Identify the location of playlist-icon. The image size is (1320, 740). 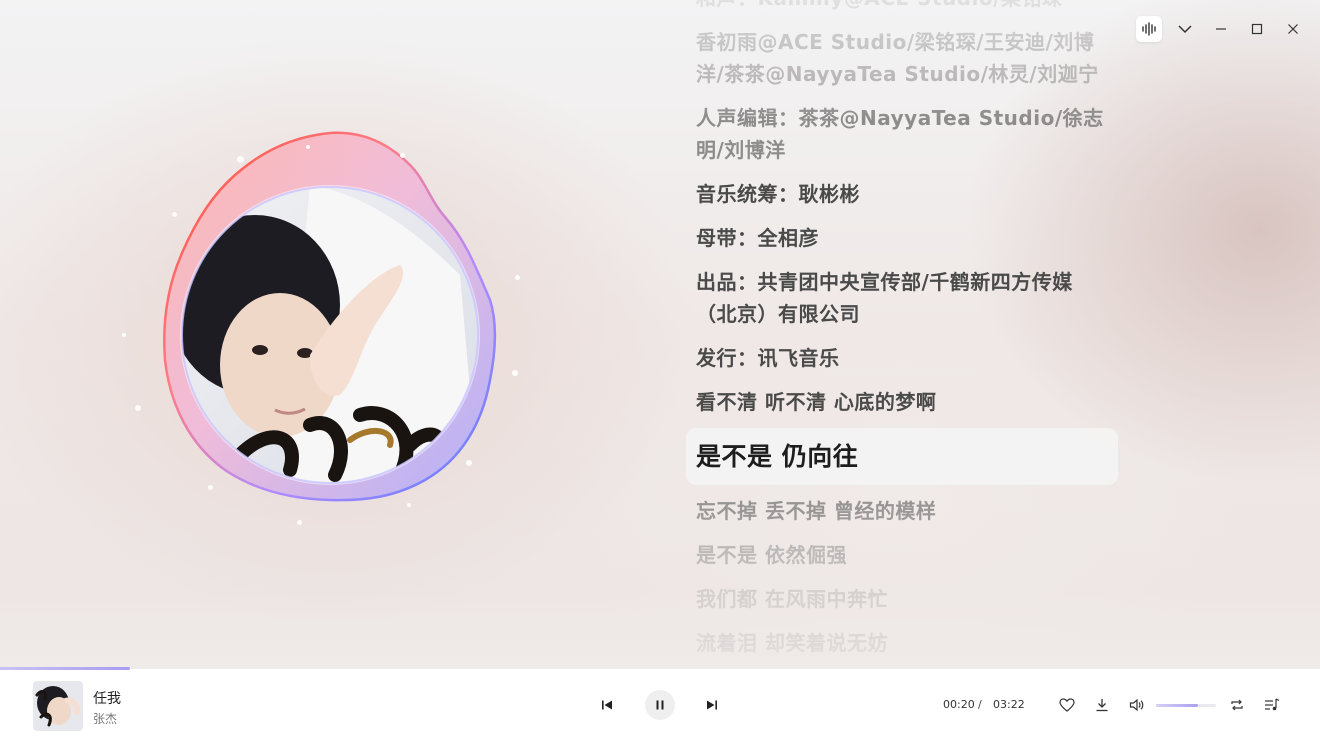
(1272, 704).